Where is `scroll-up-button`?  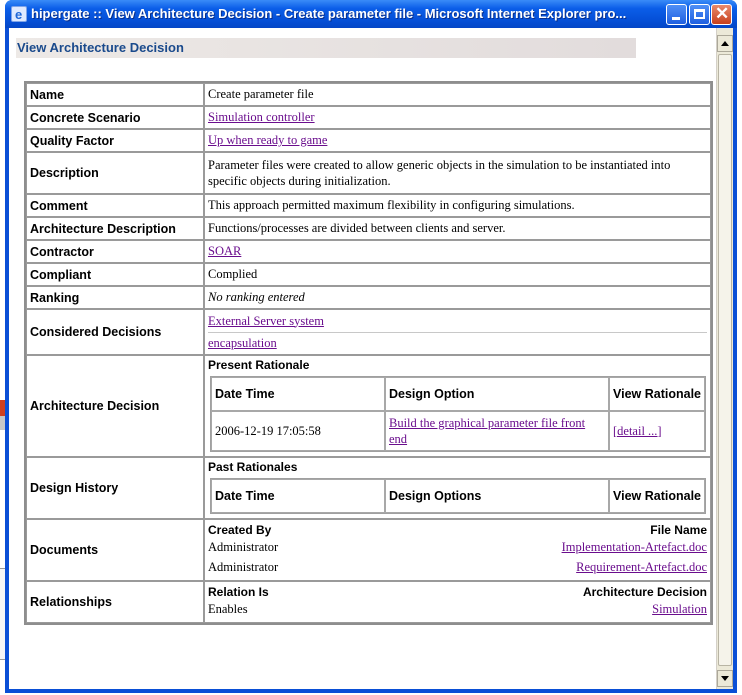 scroll-up-button is located at coordinates (725, 43).